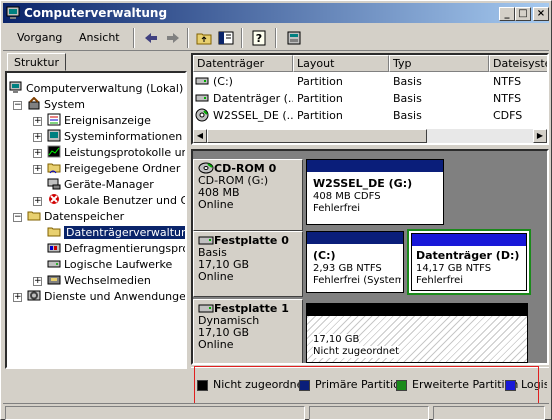 The height and width of the screenshot is (420, 552). I want to click on tree-item-disk-management: Datenträgerverwaltung, so click(116, 233).